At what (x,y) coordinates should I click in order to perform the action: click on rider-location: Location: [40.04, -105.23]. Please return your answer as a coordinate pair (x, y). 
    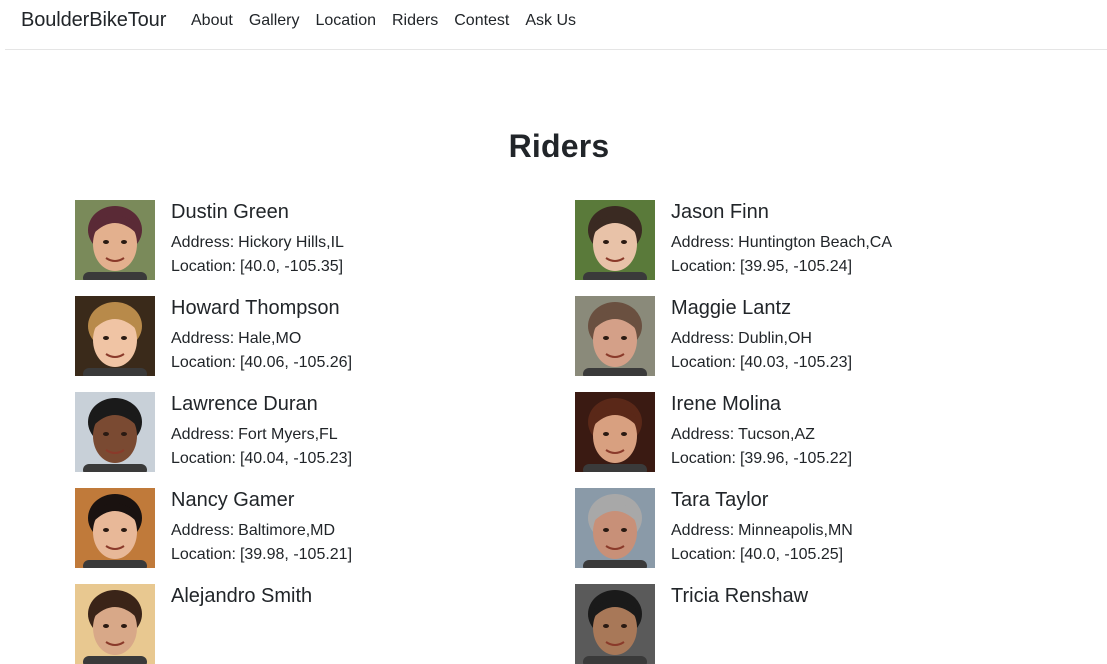
    Looking at the image, I should click on (261, 459).